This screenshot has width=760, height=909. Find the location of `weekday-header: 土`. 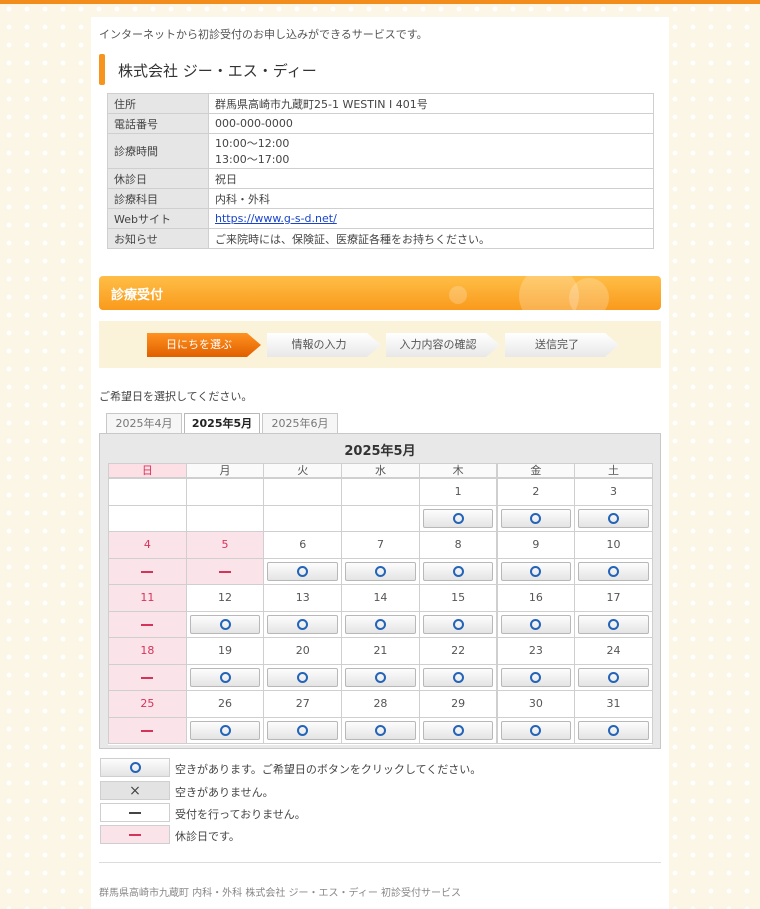

weekday-header: 土 is located at coordinates (613, 470).